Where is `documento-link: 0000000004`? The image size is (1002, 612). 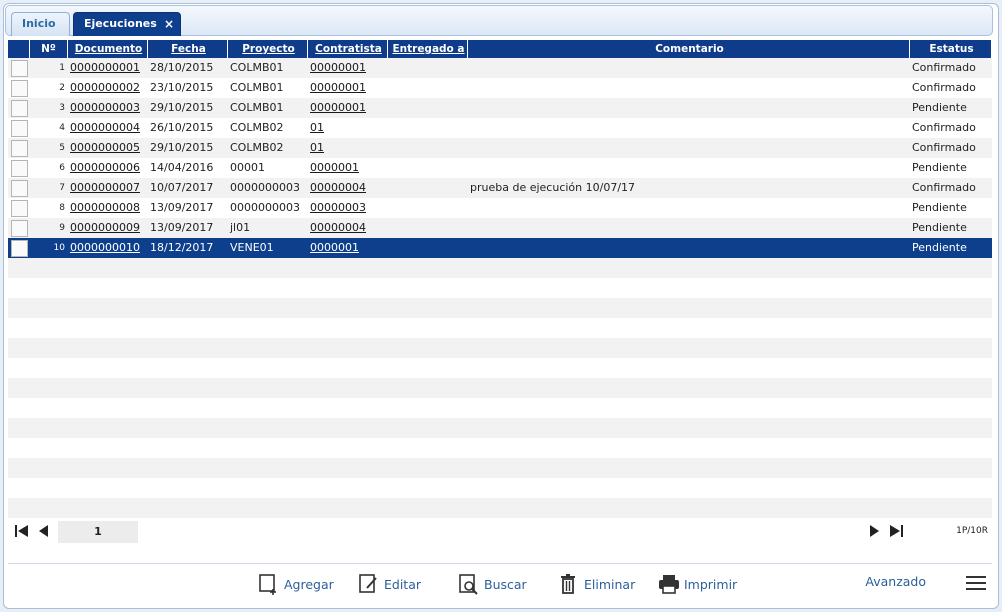 documento-link: 0000000004 is located at coordinates (105, 127).